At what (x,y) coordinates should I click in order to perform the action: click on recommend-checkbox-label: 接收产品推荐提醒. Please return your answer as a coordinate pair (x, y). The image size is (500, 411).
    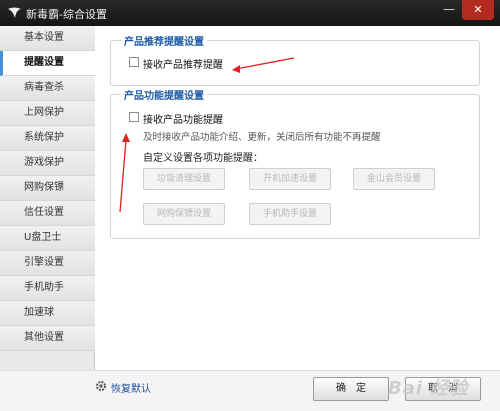
    Looking at the image, I should click on (183, 63).